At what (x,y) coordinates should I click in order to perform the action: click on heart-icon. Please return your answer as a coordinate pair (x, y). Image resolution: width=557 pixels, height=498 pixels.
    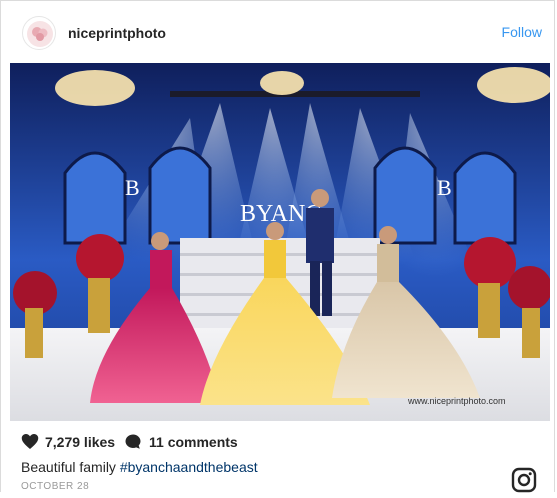
    Looking at the image, I should click on (30, 441).